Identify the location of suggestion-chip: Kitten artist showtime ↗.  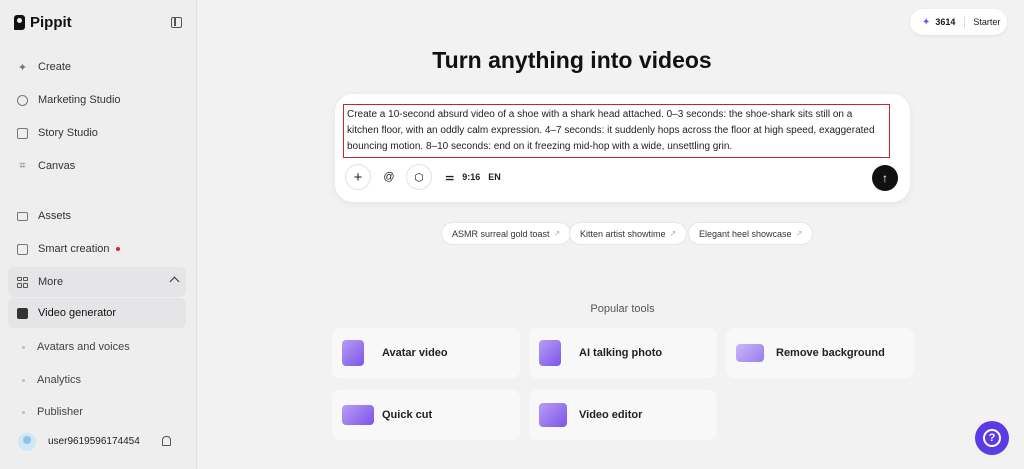
(628, 233).